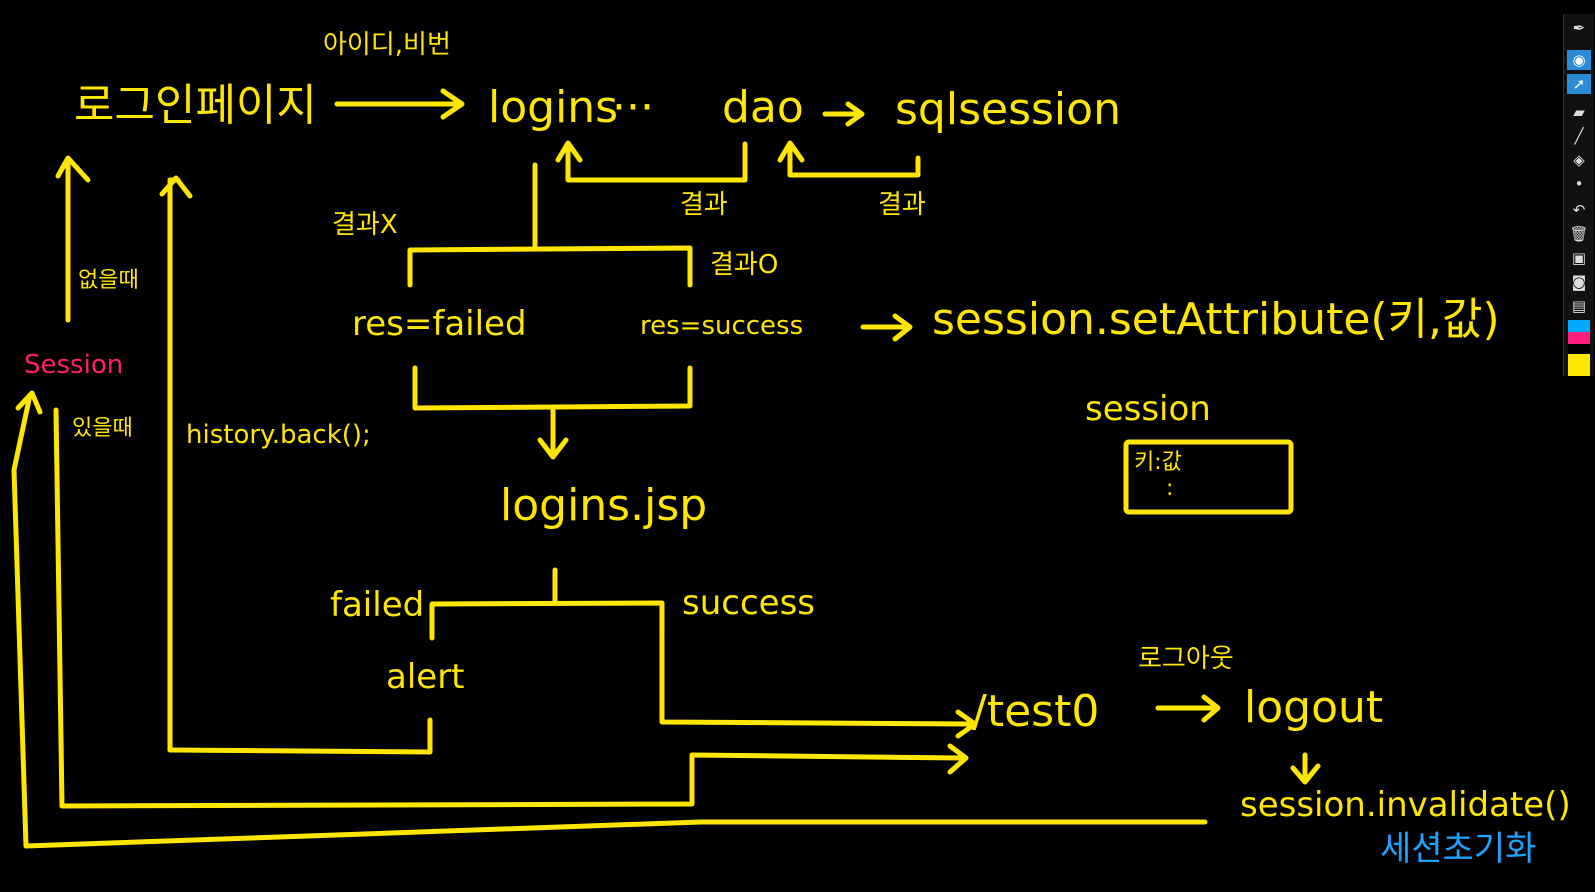 The width and height of the screenshot is (1595, 892). What do you see at coordinates (1579, 84) in the screenshot?
I see `cursor-icon: ➚` at bounding box center [1579, 84].